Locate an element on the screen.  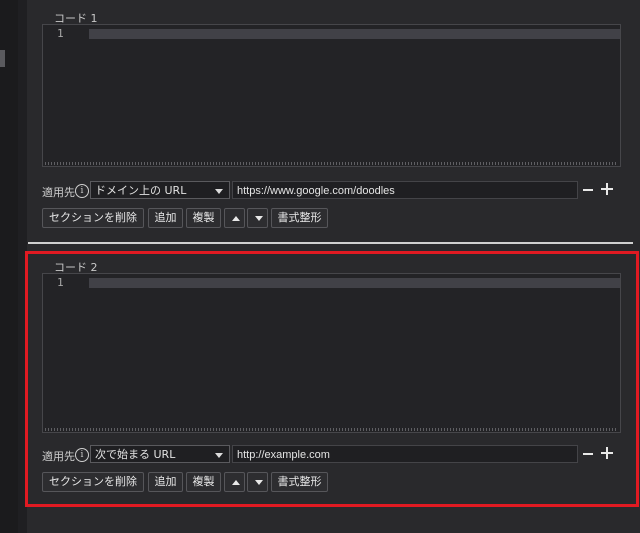
line-number: 1 is located at coordinates (60, 33).